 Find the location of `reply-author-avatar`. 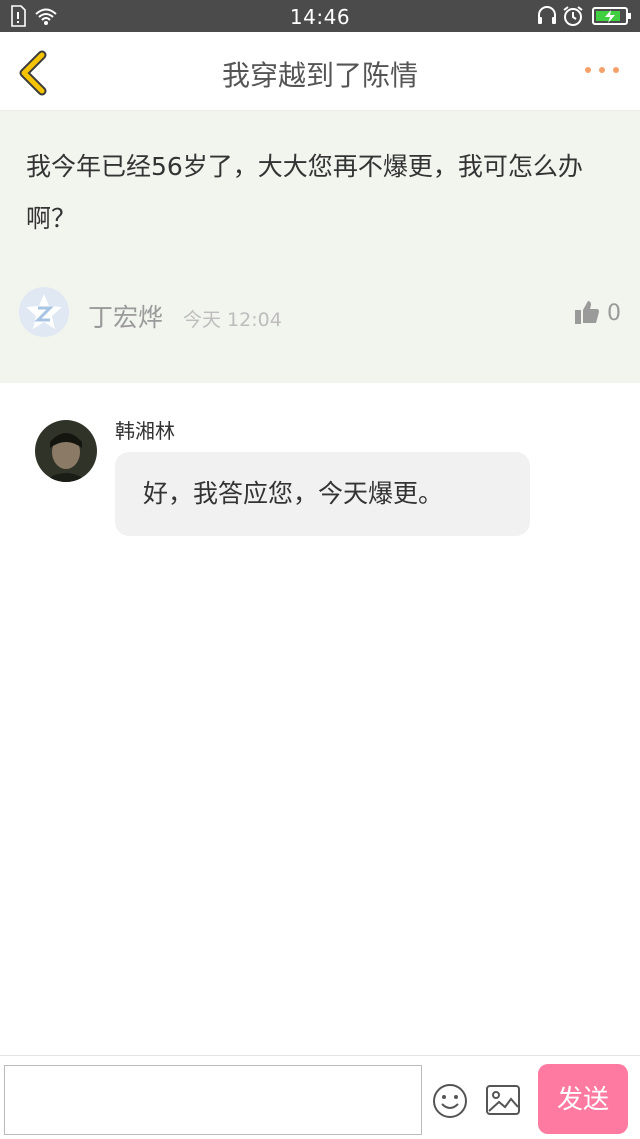

reply-author-avatar is located at coordinates (66, 451).